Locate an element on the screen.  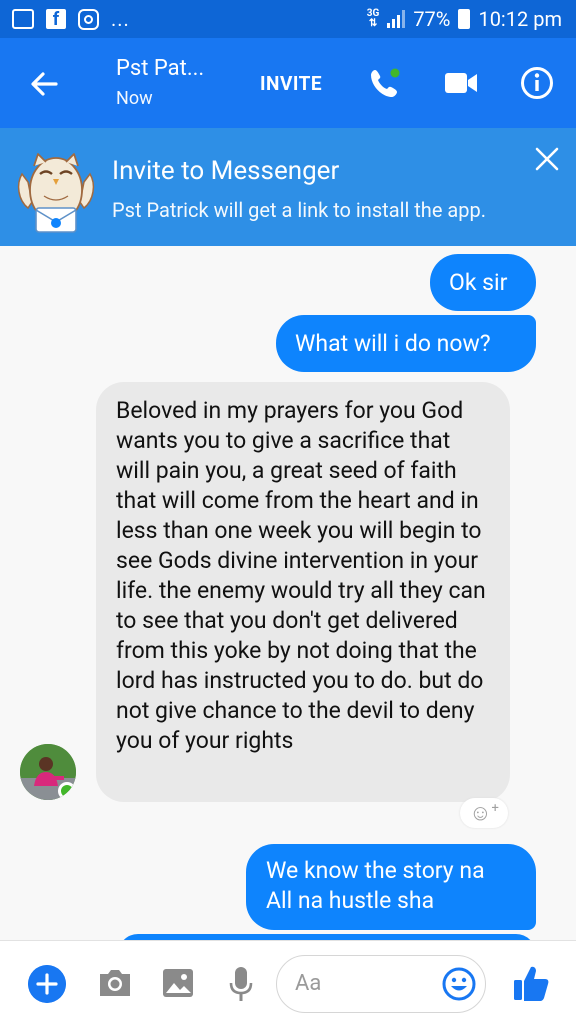
instagram-notification-icon is located at coordinates (88, 19).